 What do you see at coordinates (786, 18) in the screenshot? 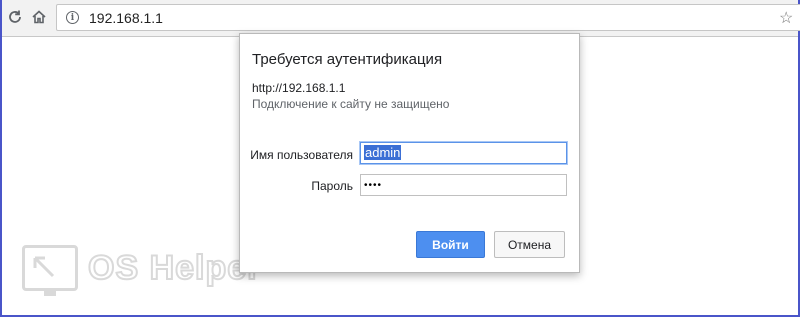
I see `star-icon: ☆` at bounding box center [786, 18].